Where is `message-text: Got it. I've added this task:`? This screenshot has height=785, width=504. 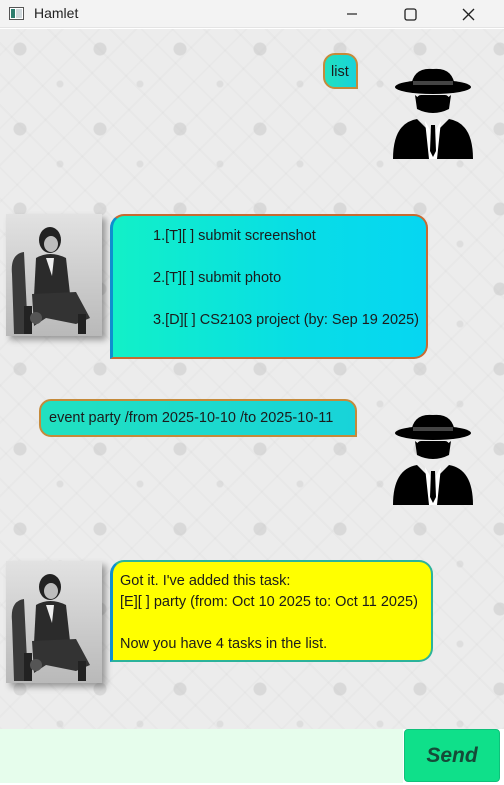
message-text: Got it. I've added this task: is located at coordinates (205, 581).